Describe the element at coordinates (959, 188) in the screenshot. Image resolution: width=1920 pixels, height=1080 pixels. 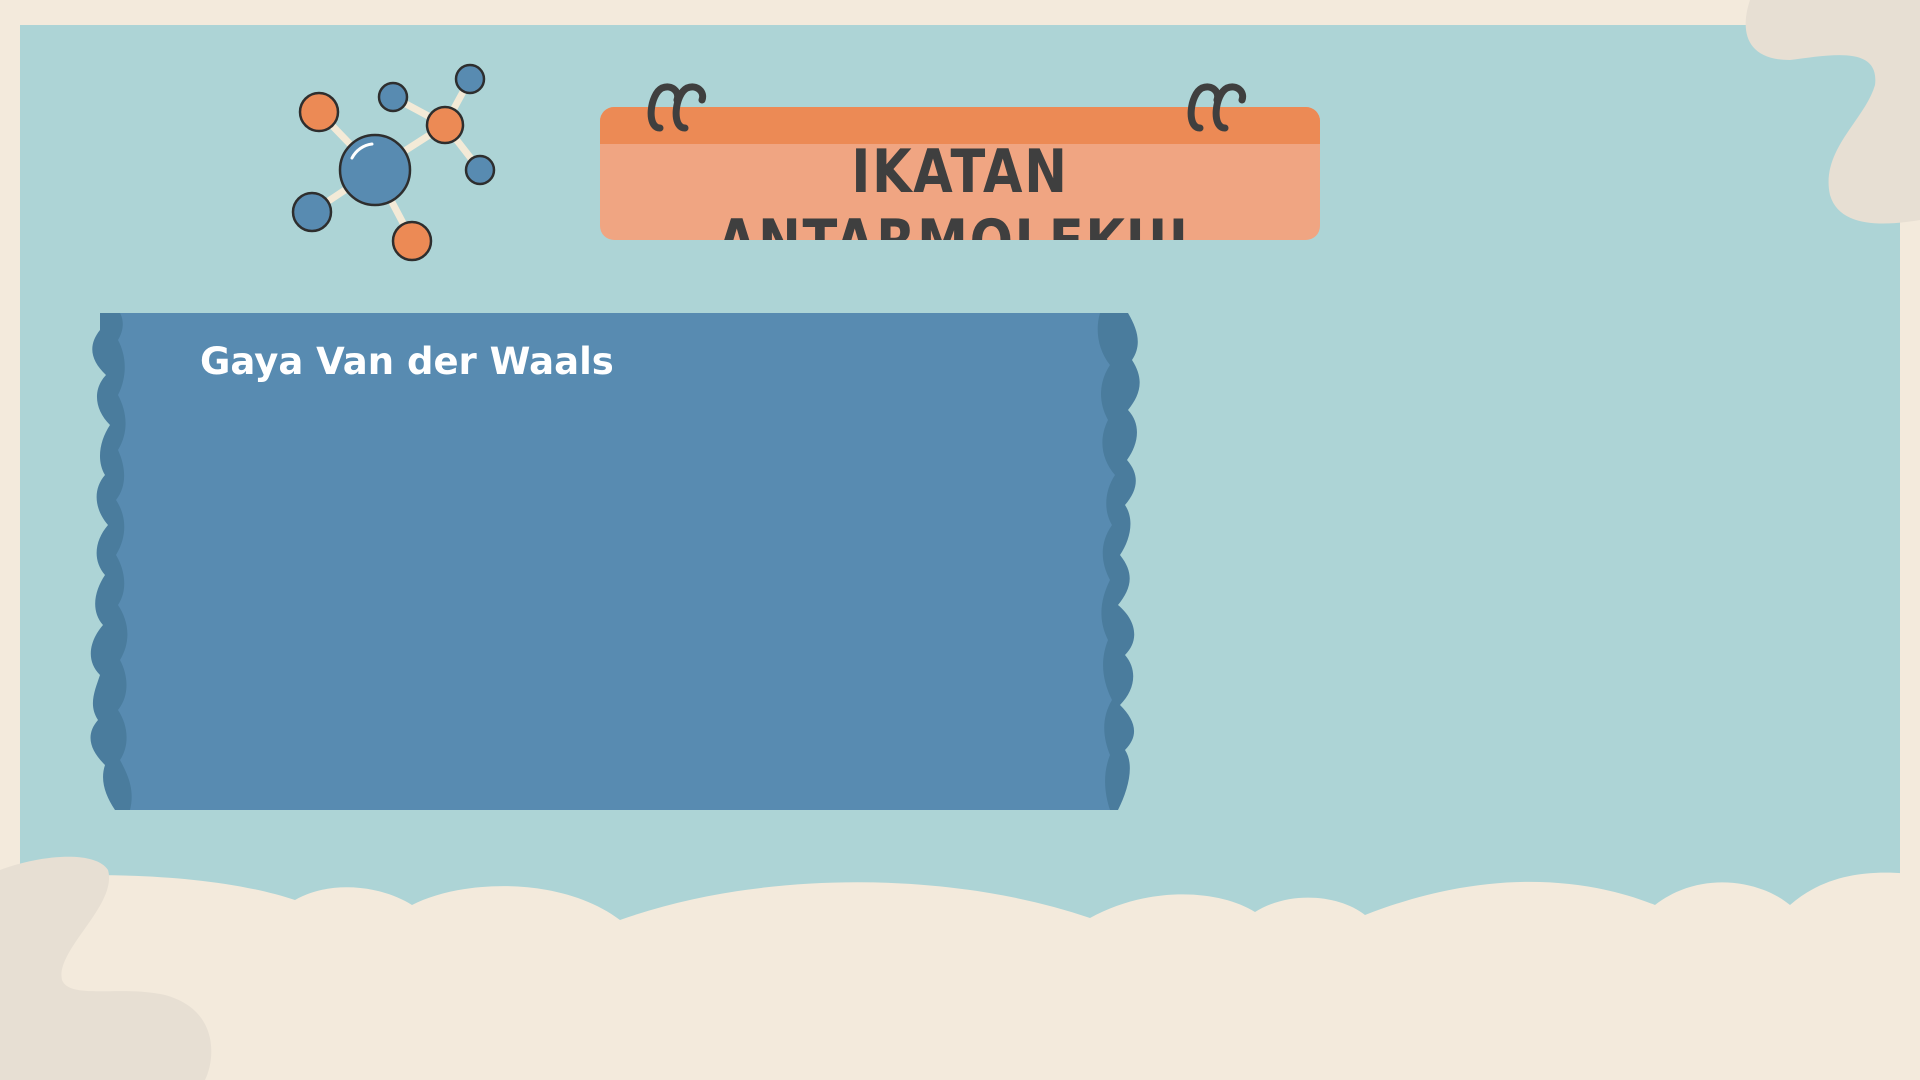
I see `slide-title: IKATAN ANTARMOLEKUL` at that location.